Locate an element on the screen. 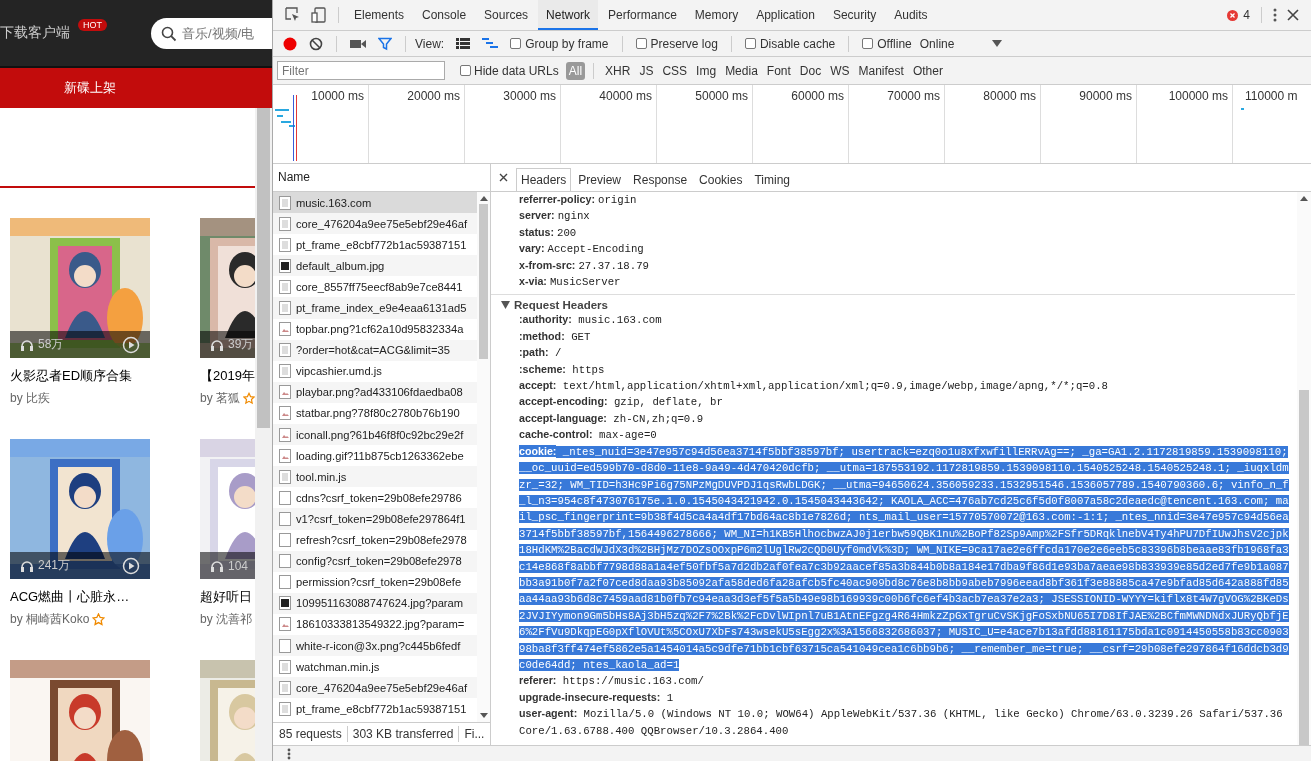  waterfall-icon is located at coordinates (490, 43).